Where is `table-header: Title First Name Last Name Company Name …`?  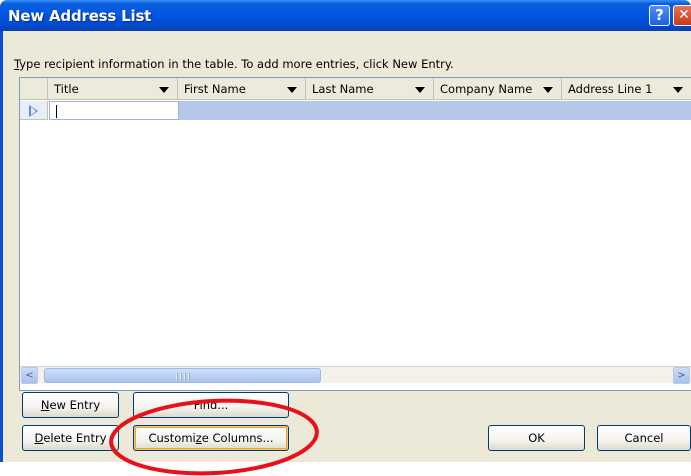 table-header: Title First Name Last Name Company Name … is located at coordinates (355, 89).